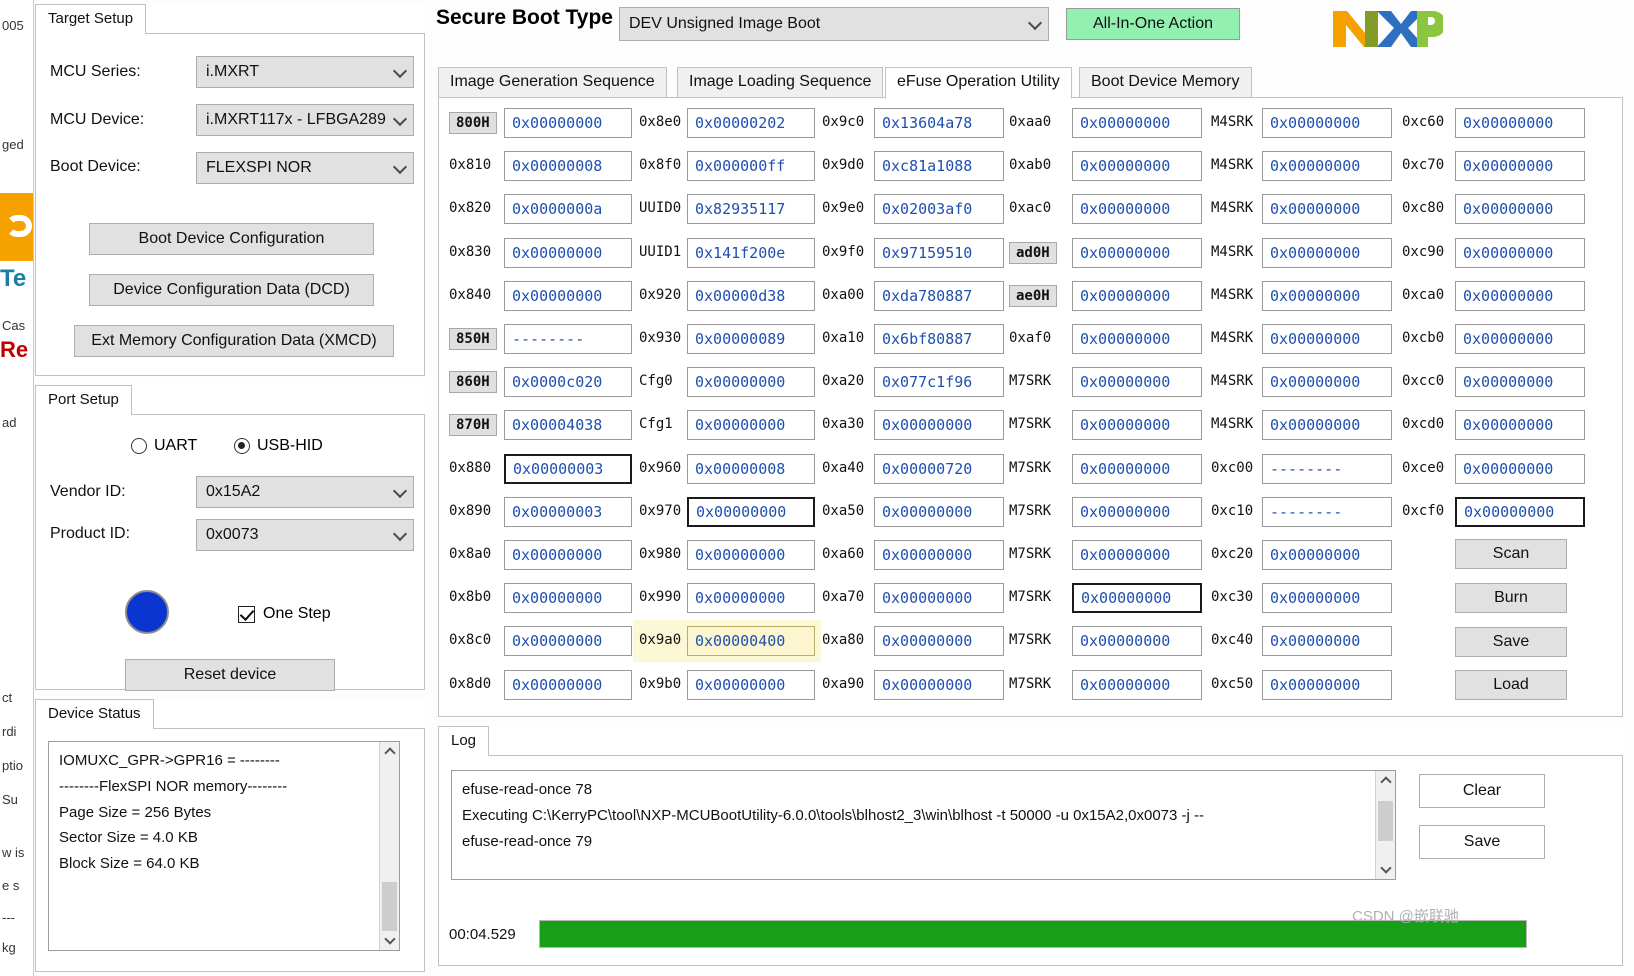  What do you see at coordinates (552, 83) in the screenshot?
I see `tab-image-generation-sequence: Image Generation Sequence` at bounding box center [552, 83].